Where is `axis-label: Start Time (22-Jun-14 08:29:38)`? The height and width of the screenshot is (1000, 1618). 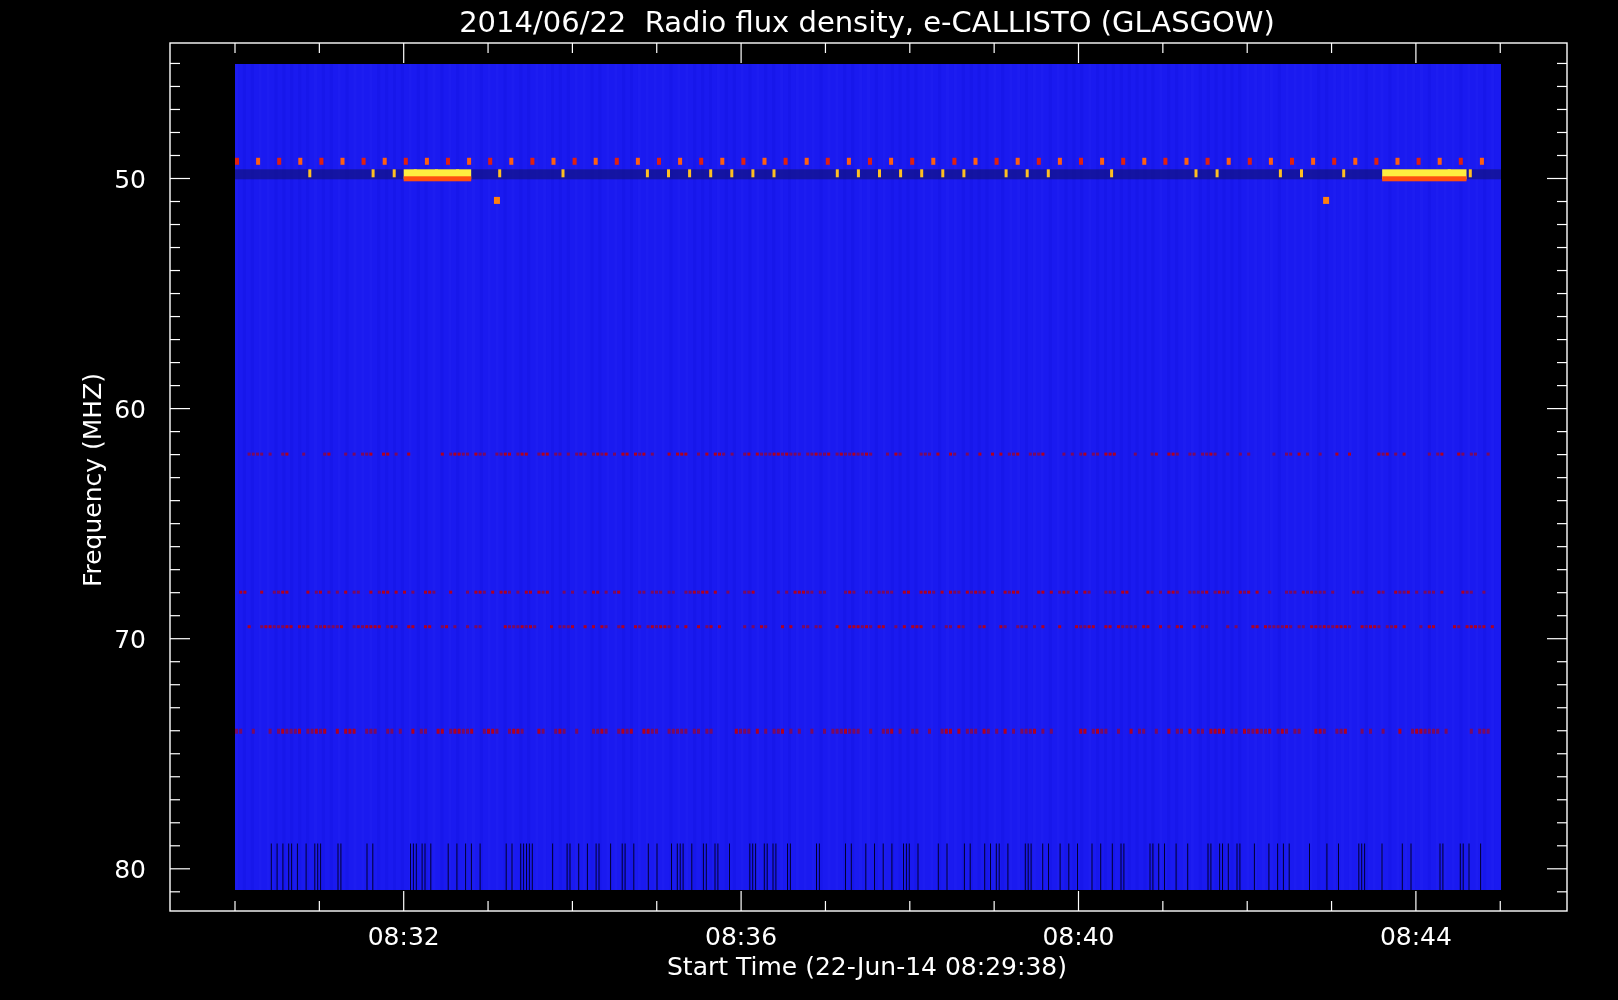 axis-label: Start Time (22-Jun-14 08:29:38) is located at coordinates (867, 966).